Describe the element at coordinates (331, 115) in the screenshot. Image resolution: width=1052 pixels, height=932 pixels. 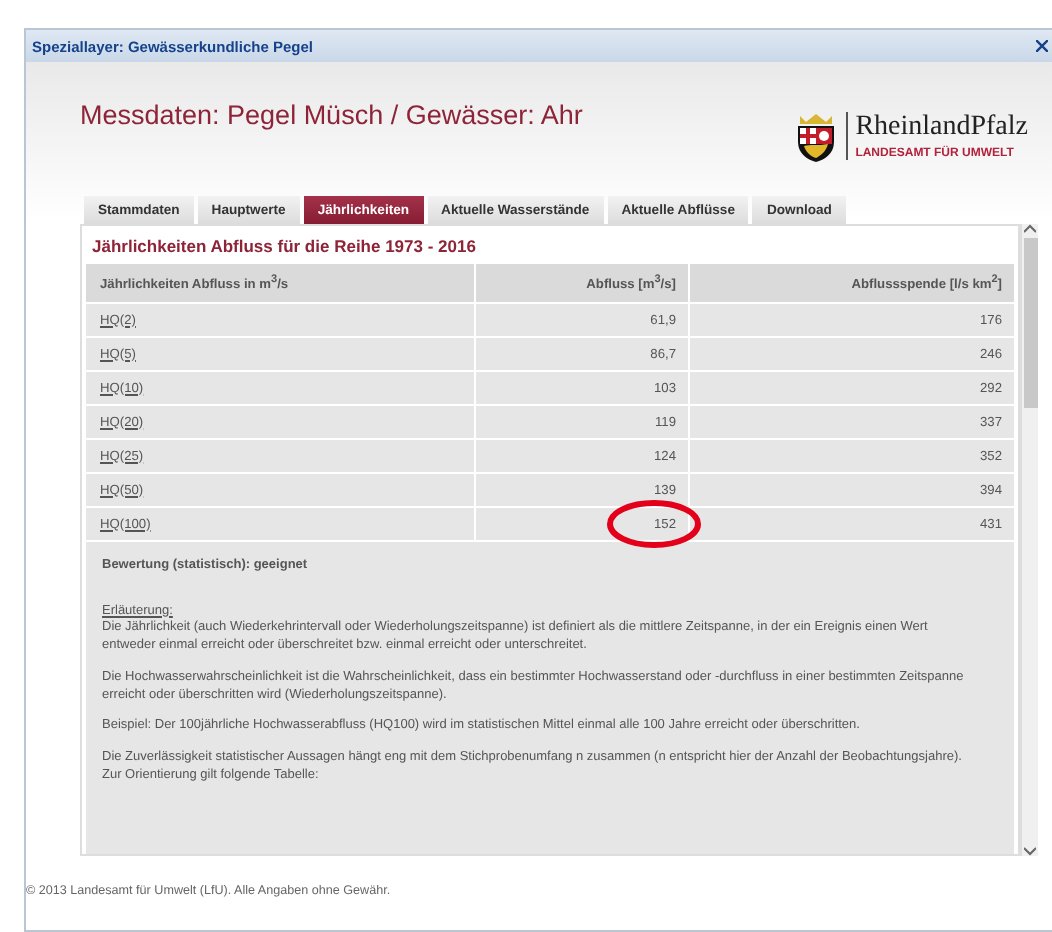
I see `page-title: Messdaten: Pegel Müsch / Gewässer: Ahr` at that location.